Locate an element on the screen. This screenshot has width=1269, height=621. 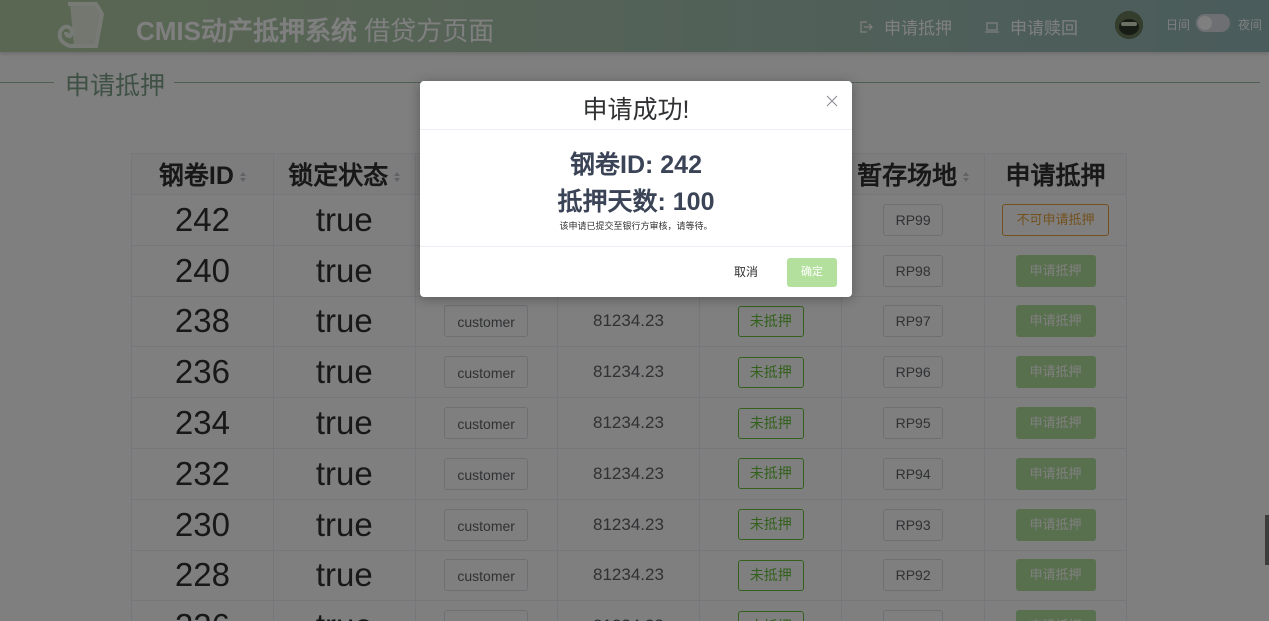
cancel-button: 取消 is located at coordinates (746, 271).